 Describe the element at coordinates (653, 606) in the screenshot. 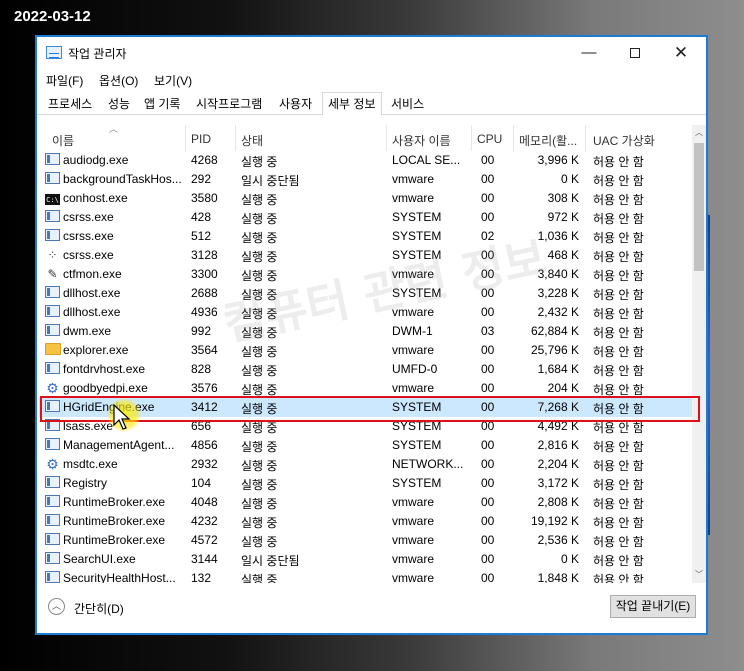

I see `end-task-button: 작업 끝내기(E)` at that location.